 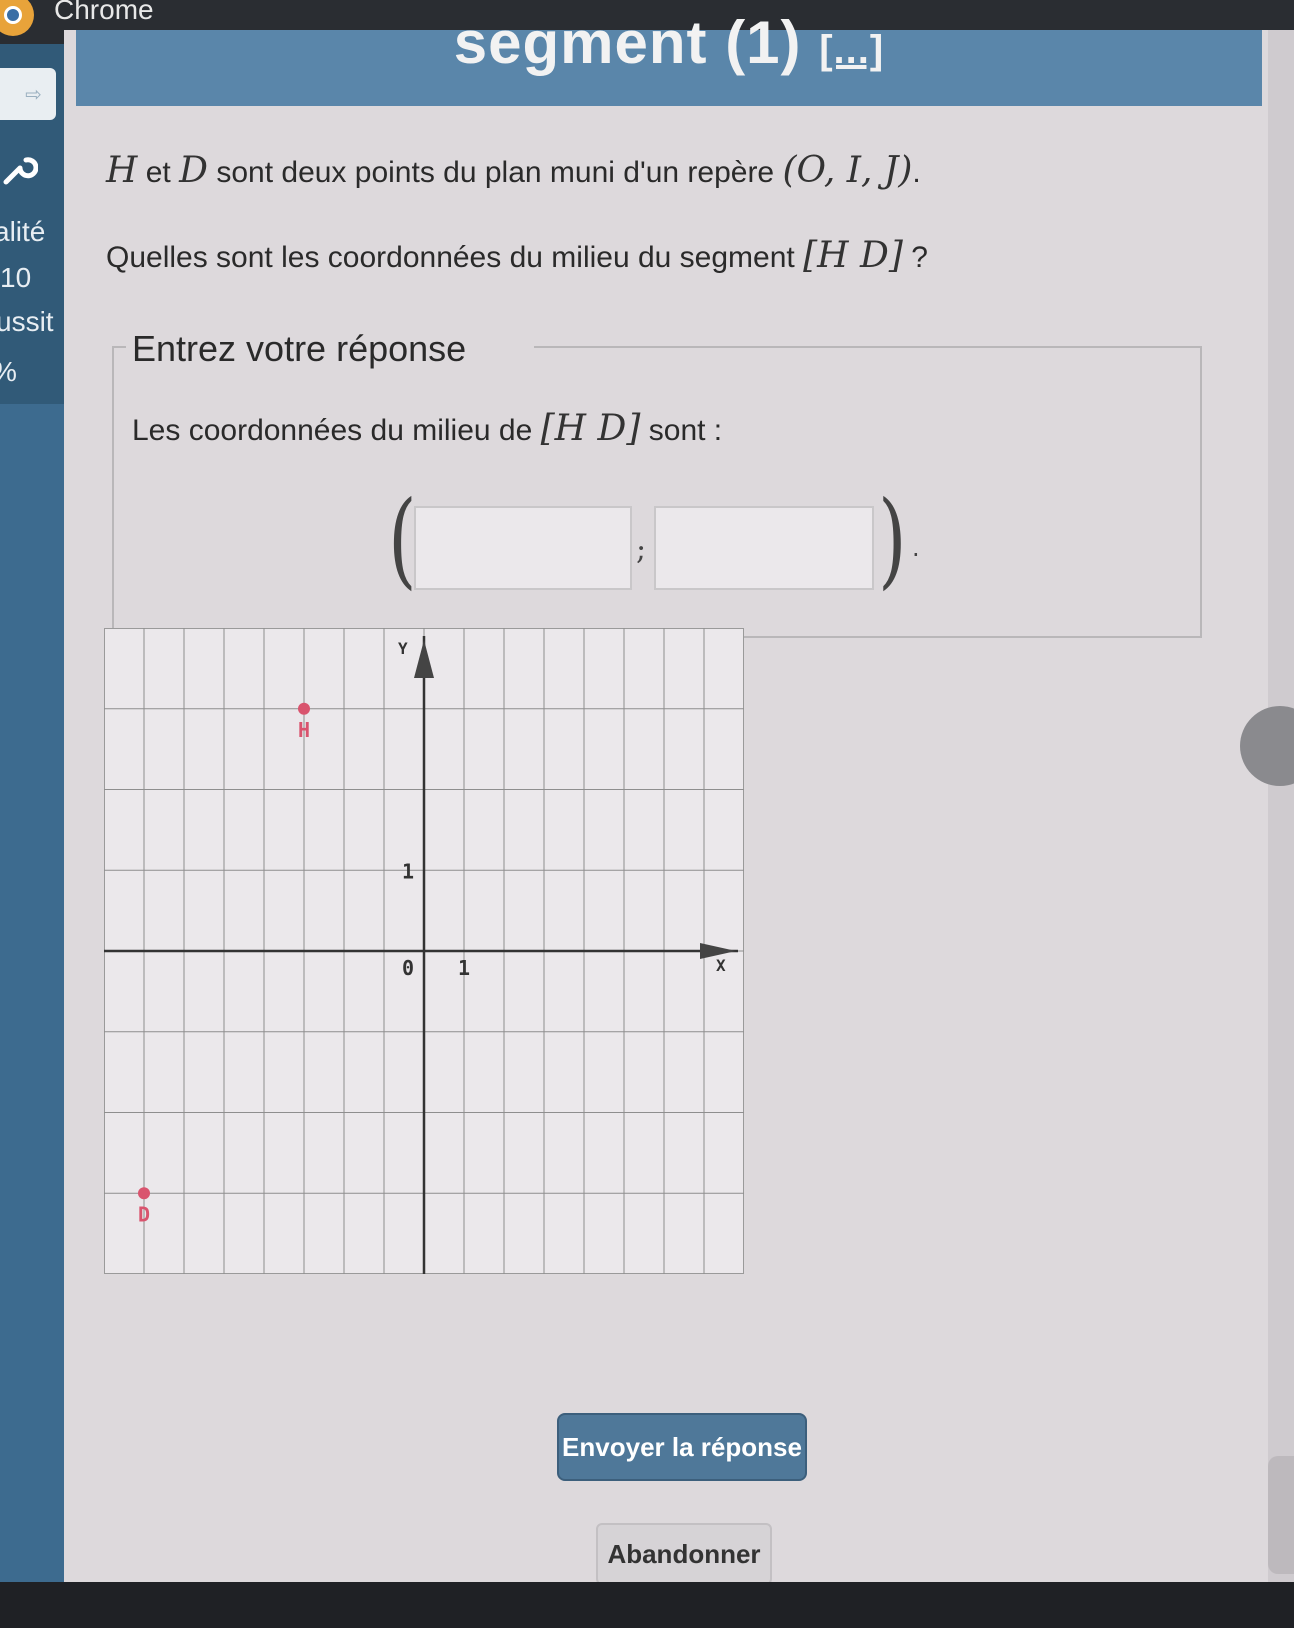 What do you see at coordinates (28, 94) in the screenshot?
I see `back-button: ⇨` at bounding box center [28, 94].